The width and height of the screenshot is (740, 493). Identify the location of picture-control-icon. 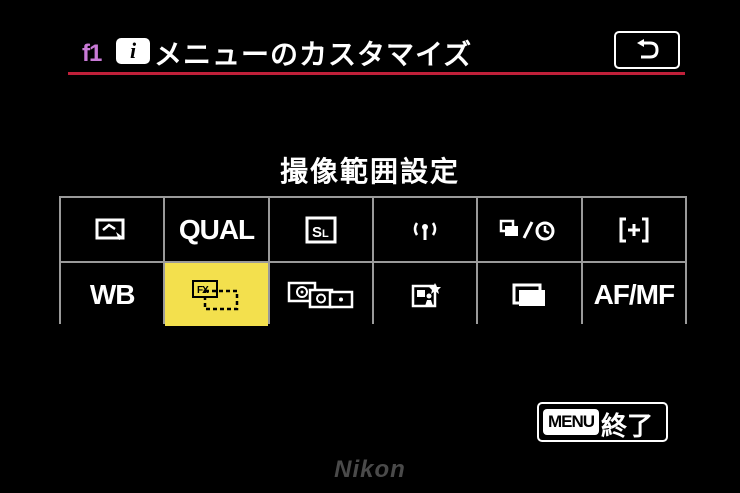
(110, 229).